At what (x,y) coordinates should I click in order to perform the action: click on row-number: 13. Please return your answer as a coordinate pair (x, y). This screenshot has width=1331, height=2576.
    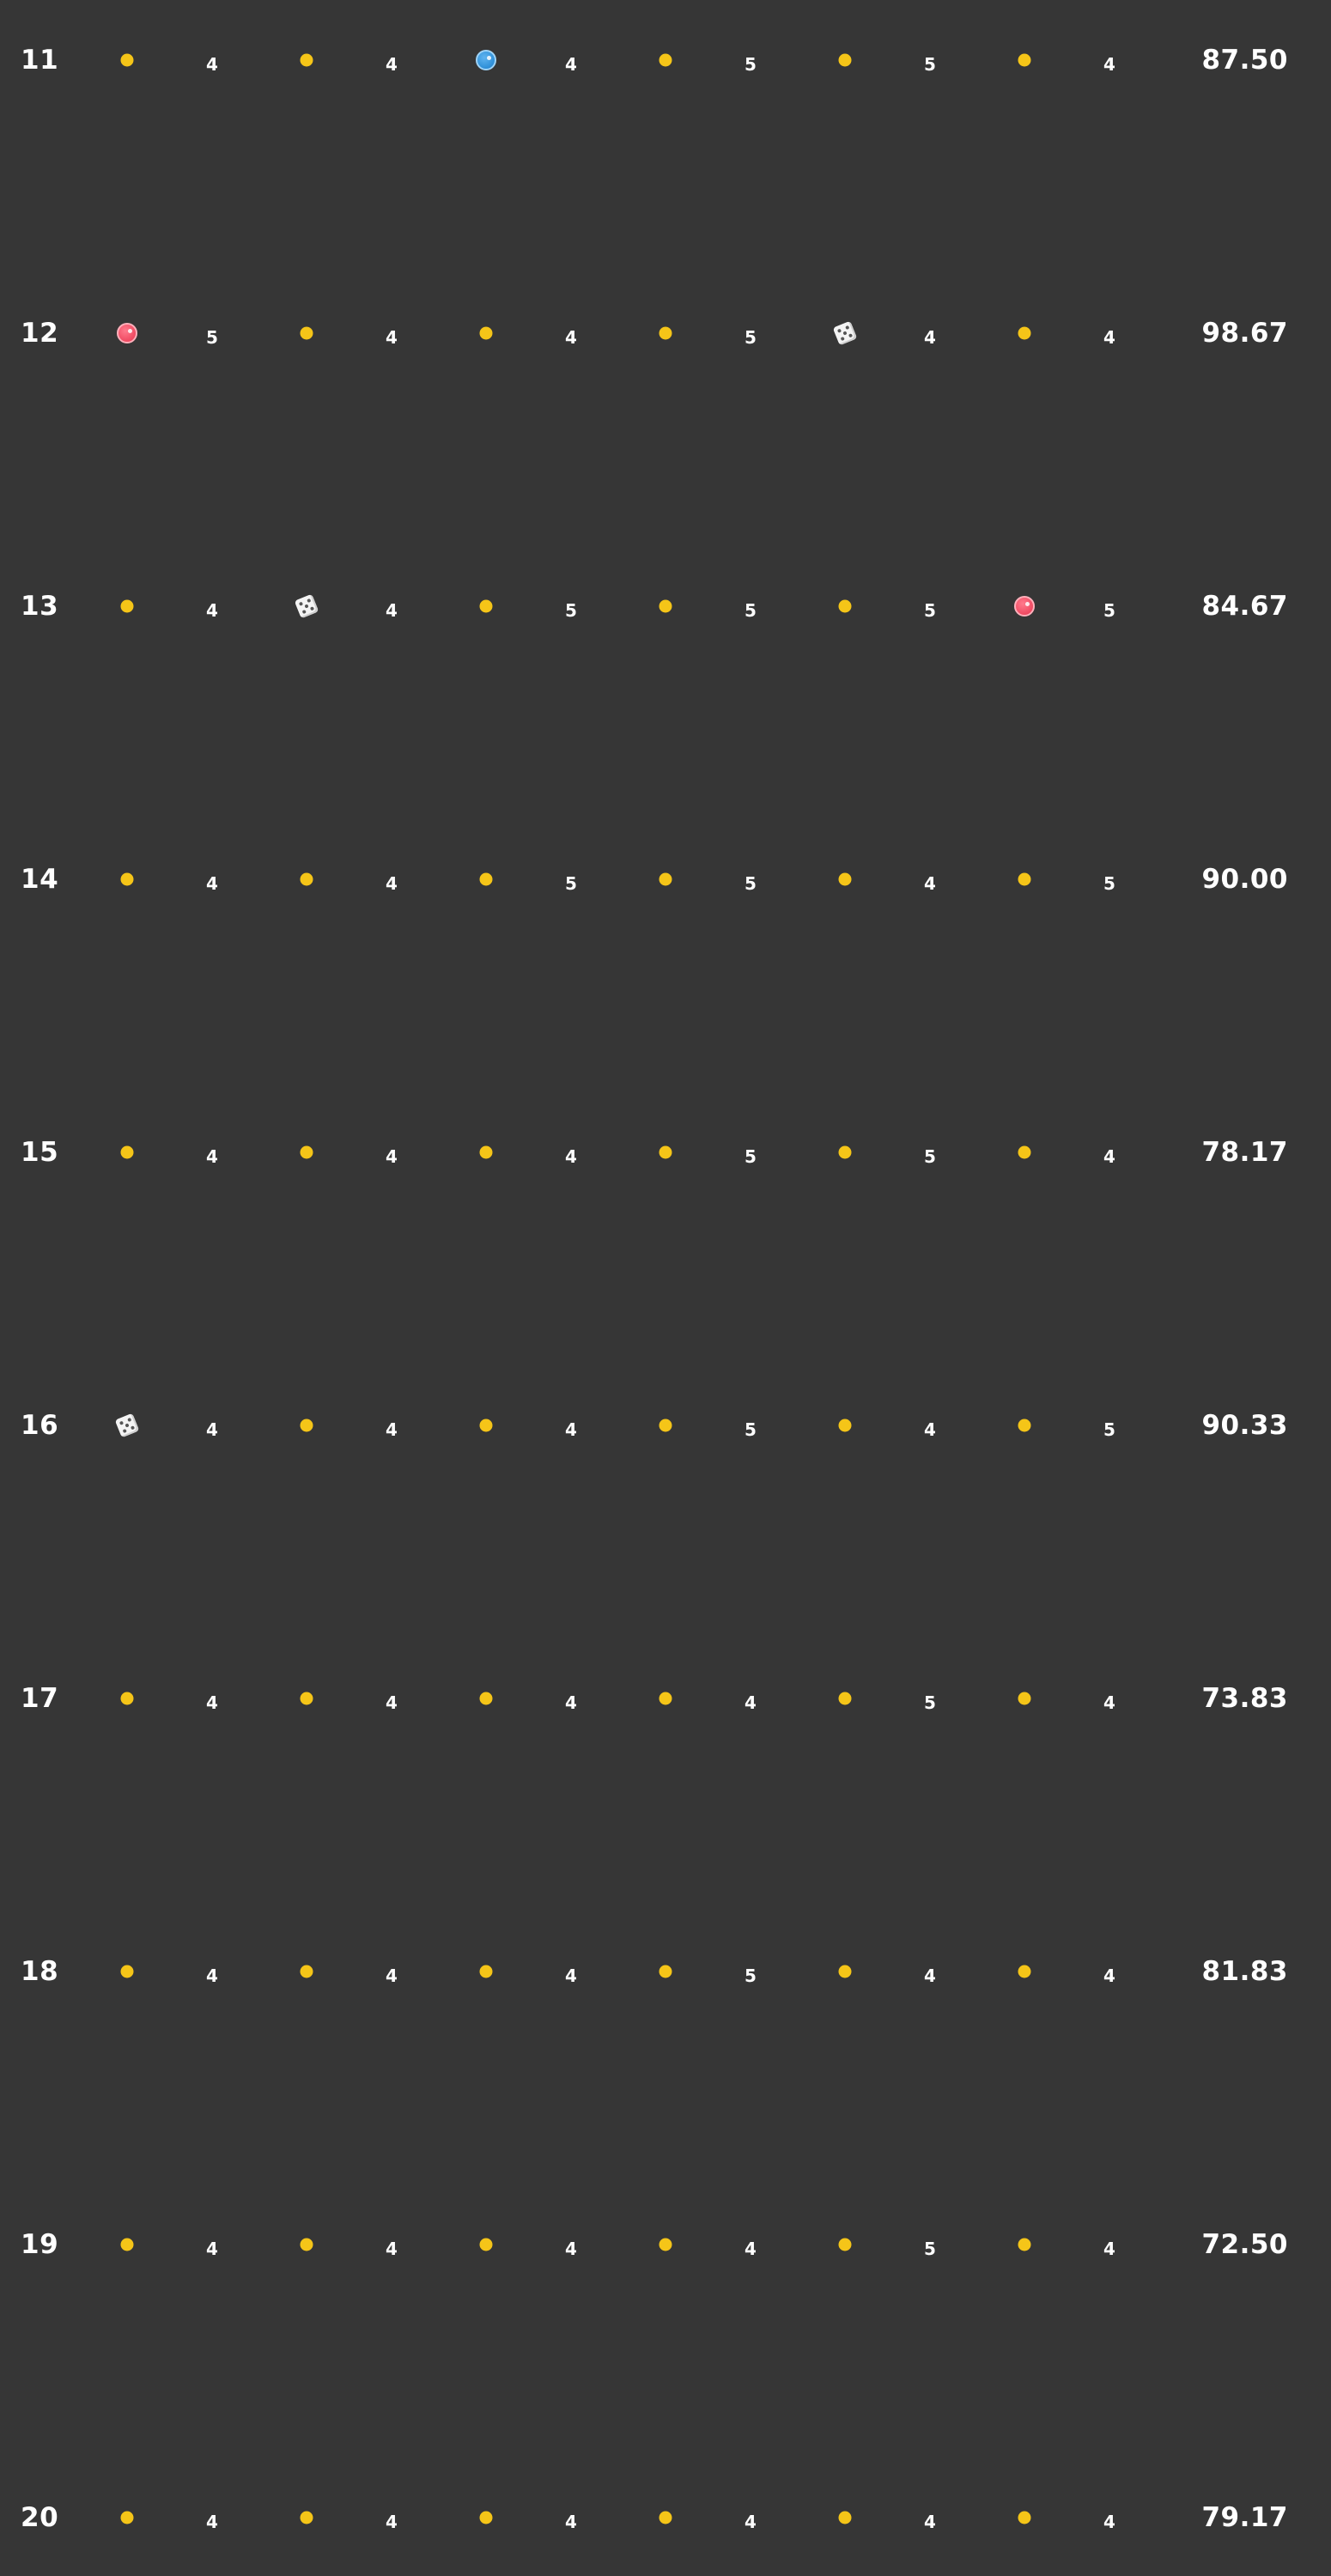
    Looking at the image, I should click on (40, 607).